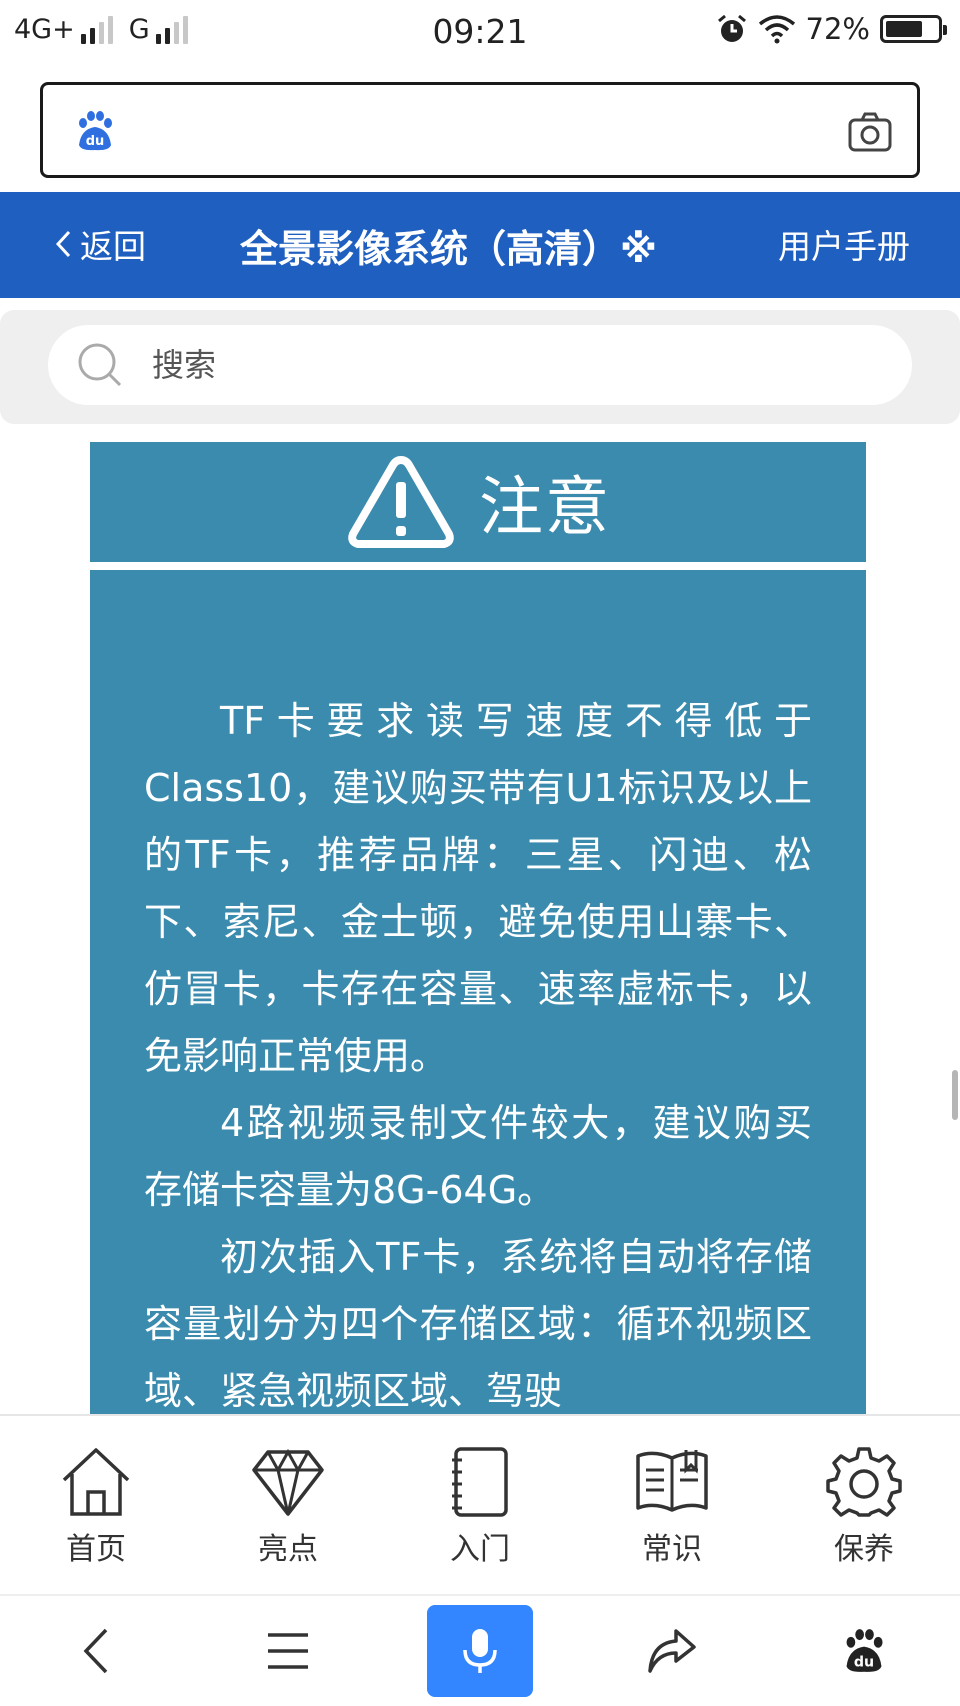 Image resolution: width=960 pixels, height=1706 pixels. I want to click on microphone-icon, so click(480, 1651).